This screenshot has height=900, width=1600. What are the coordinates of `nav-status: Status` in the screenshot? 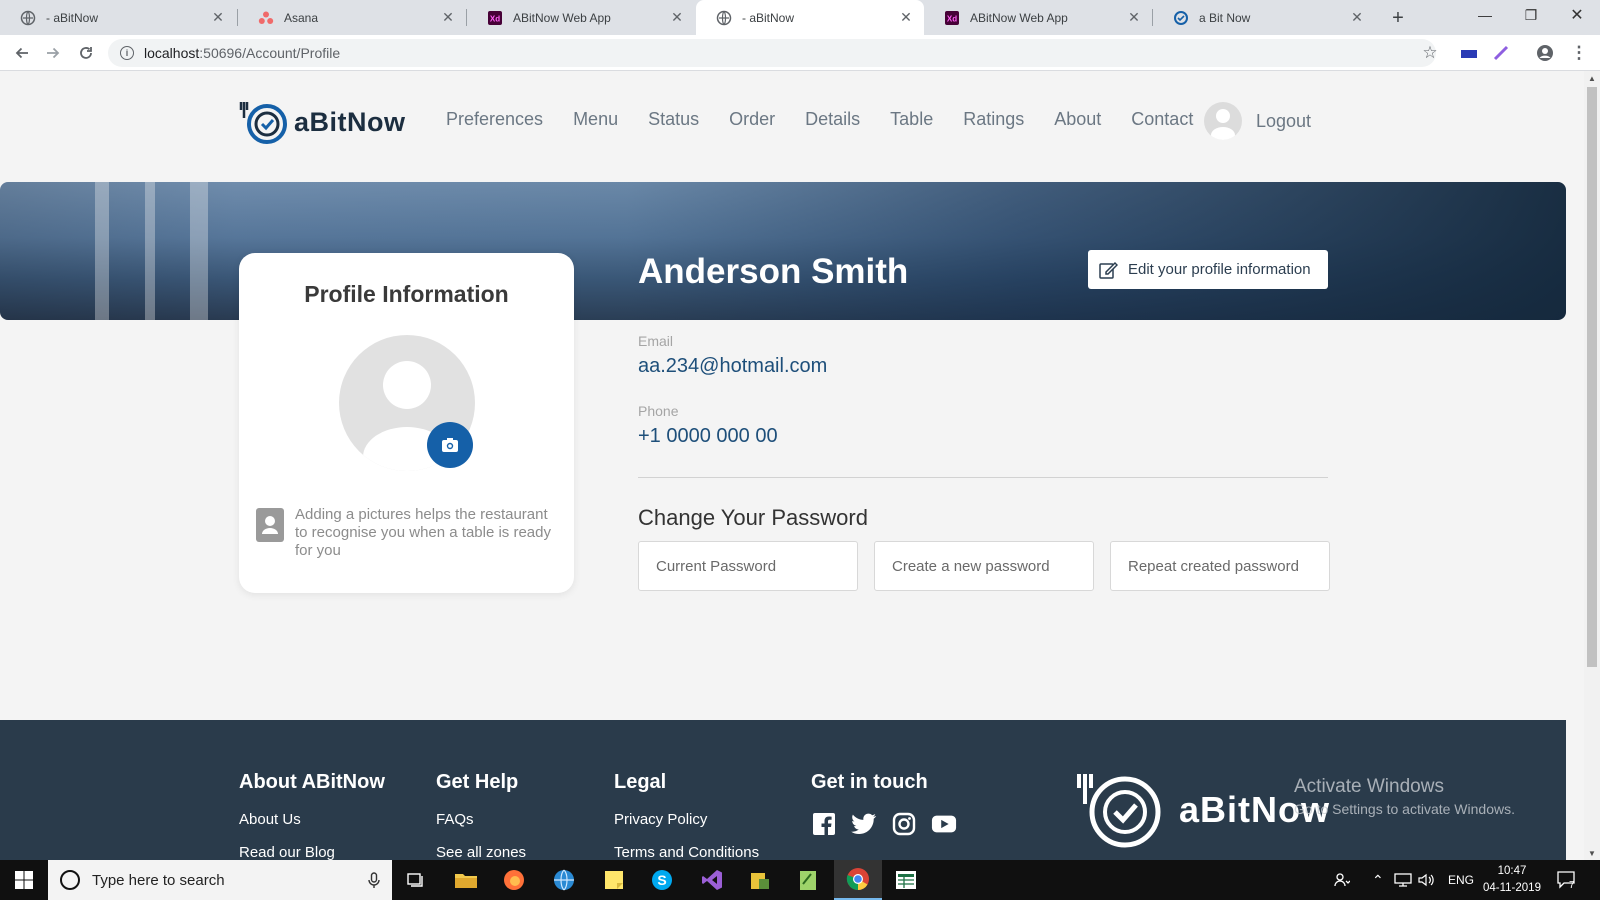 It's located at (673, 119).